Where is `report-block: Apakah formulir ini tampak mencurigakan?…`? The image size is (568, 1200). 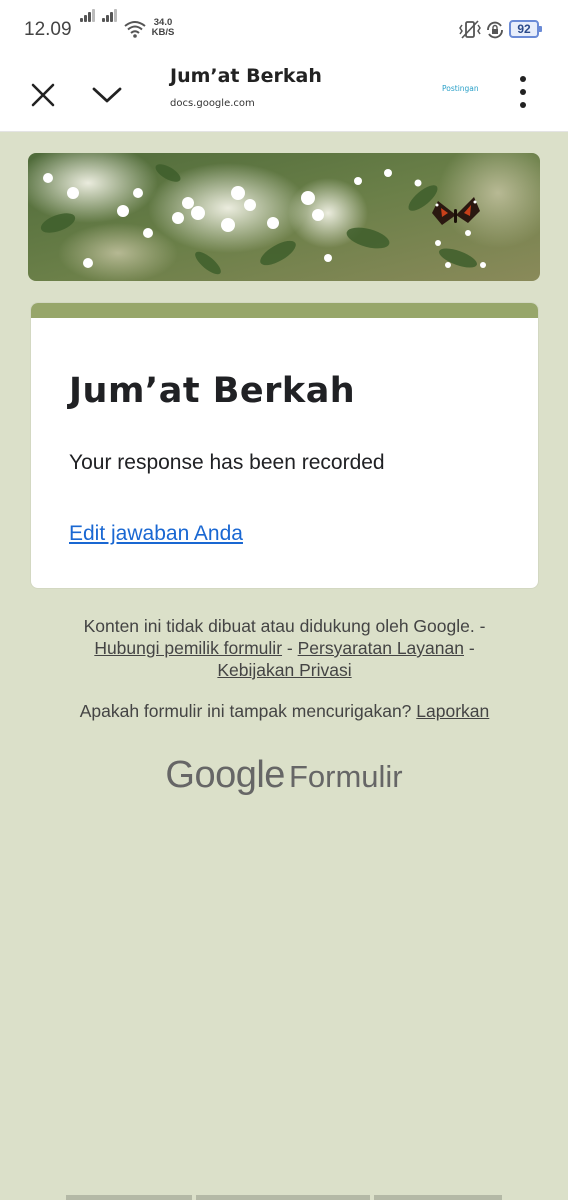 report-block: Apakah formulir ini tampak mencurigakan?… is located at coordinates (284, 711).